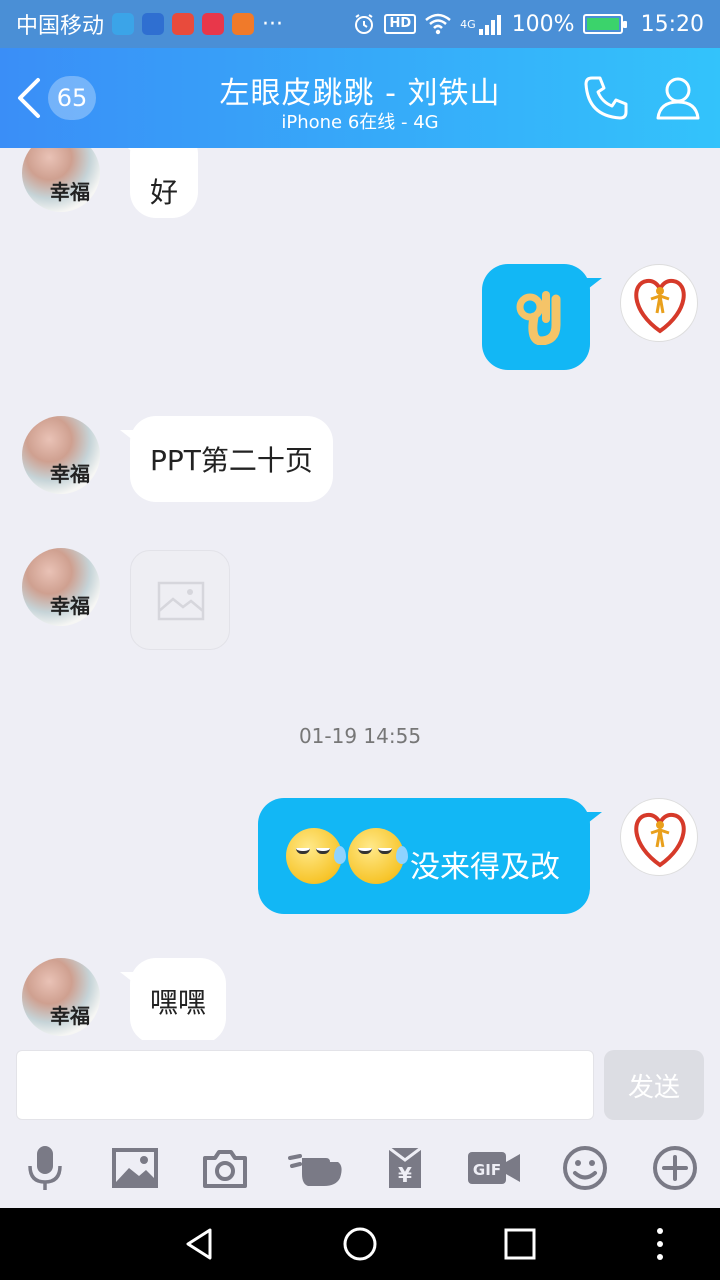 The image size is (720, 1280). I want to click on unread-count-badge: 65, so click(72, 98).